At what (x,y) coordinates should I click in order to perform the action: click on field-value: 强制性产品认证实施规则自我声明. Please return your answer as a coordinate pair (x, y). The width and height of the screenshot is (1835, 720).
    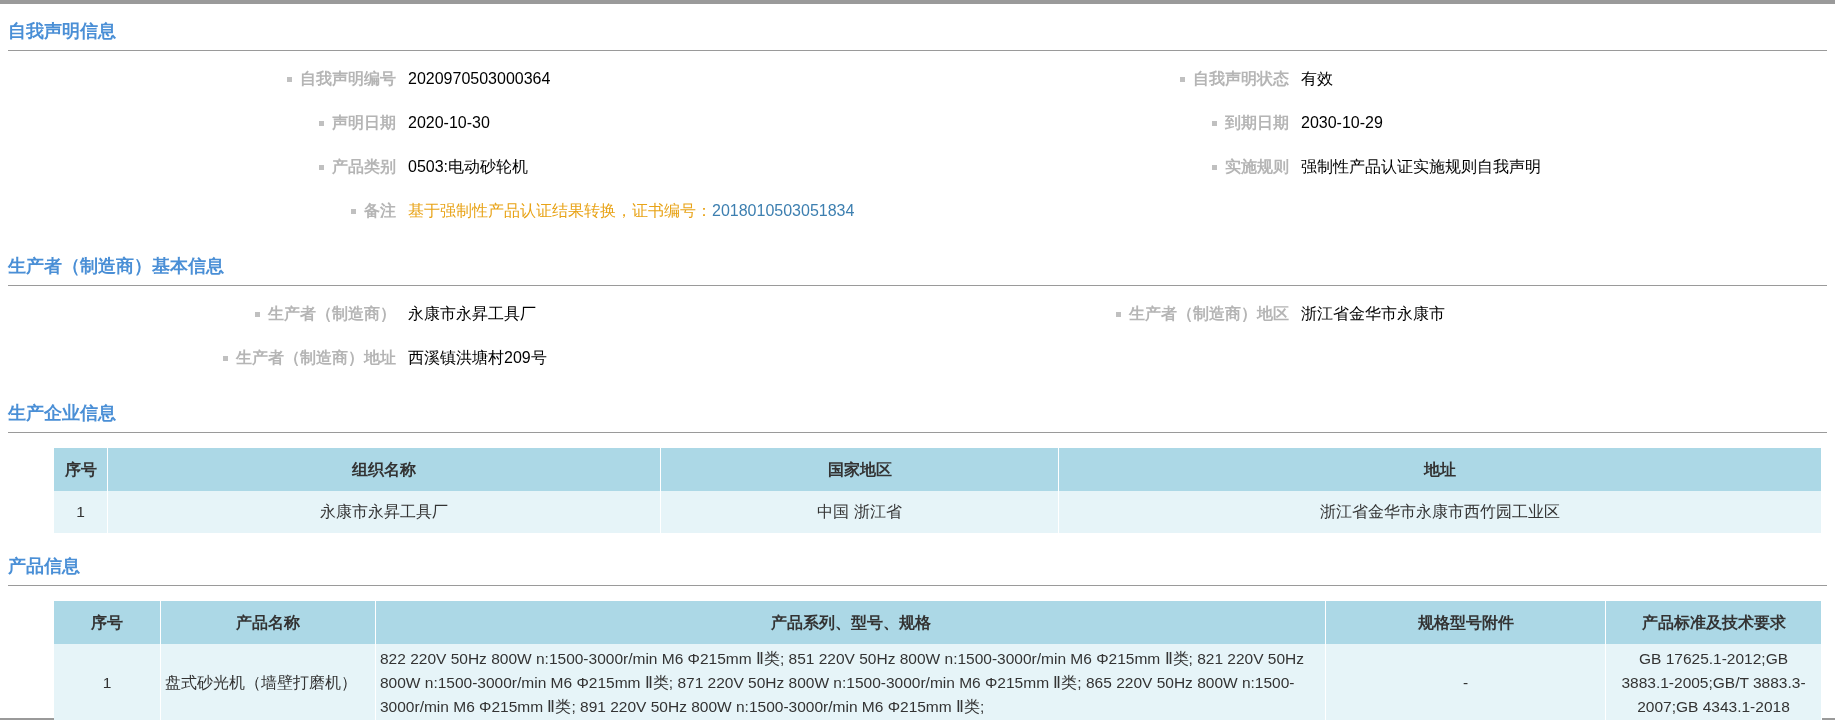
    Looking at the image, I should click on (1421, 167).